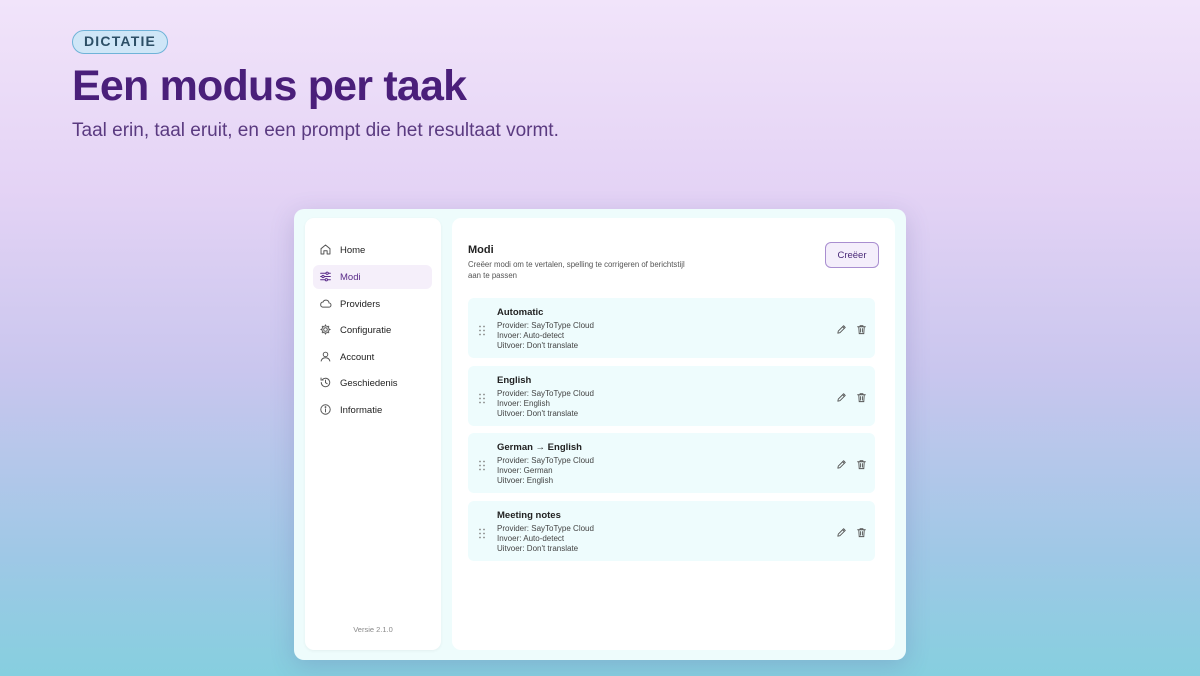 The width and height of the screenshot is (1200, 676). I want to click on gear-icon, so click(326, 330).